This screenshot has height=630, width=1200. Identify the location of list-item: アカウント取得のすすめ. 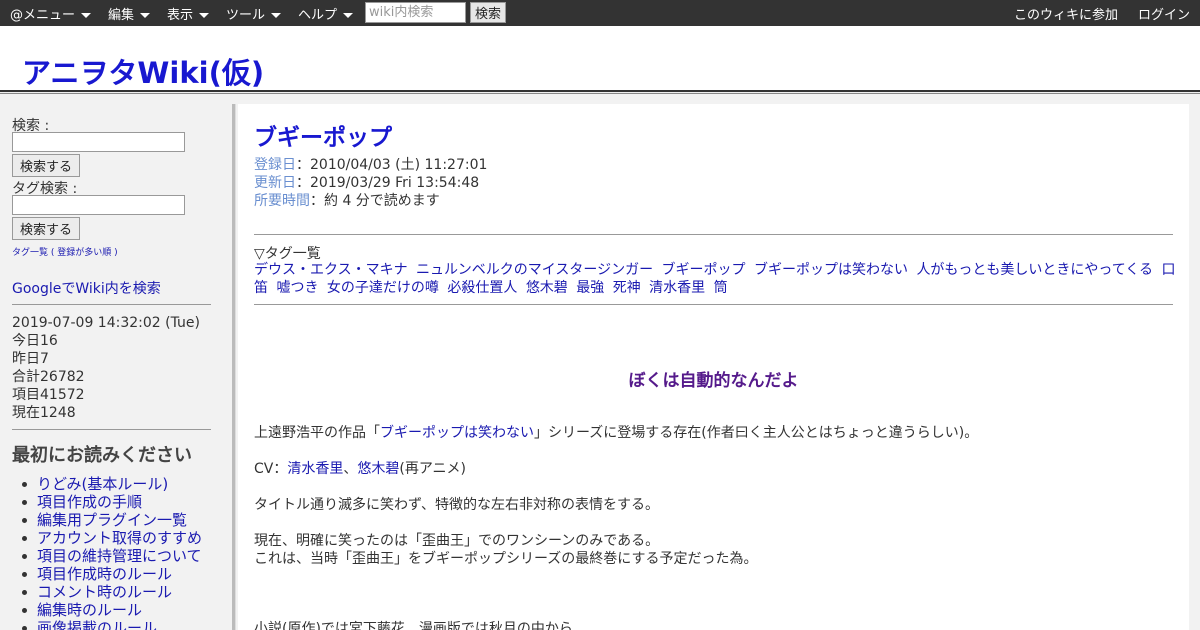
(107, 538).